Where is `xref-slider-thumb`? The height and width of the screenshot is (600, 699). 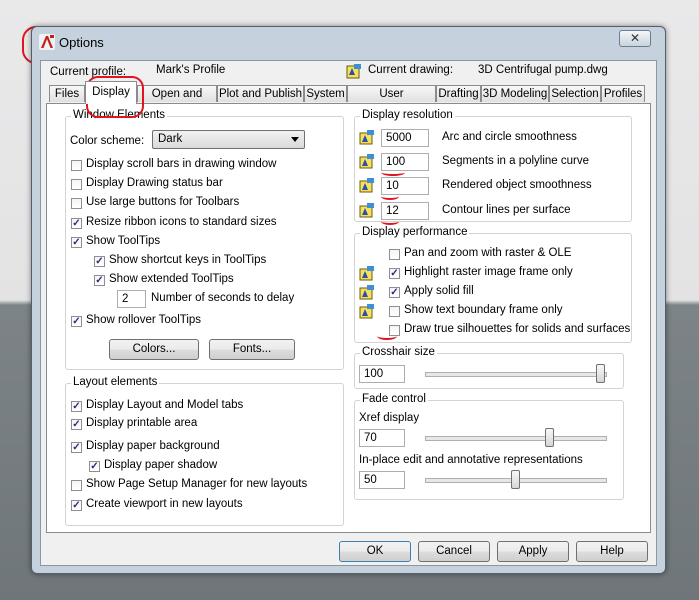 xref-slider-thumb is located at coordinates (549, 437).